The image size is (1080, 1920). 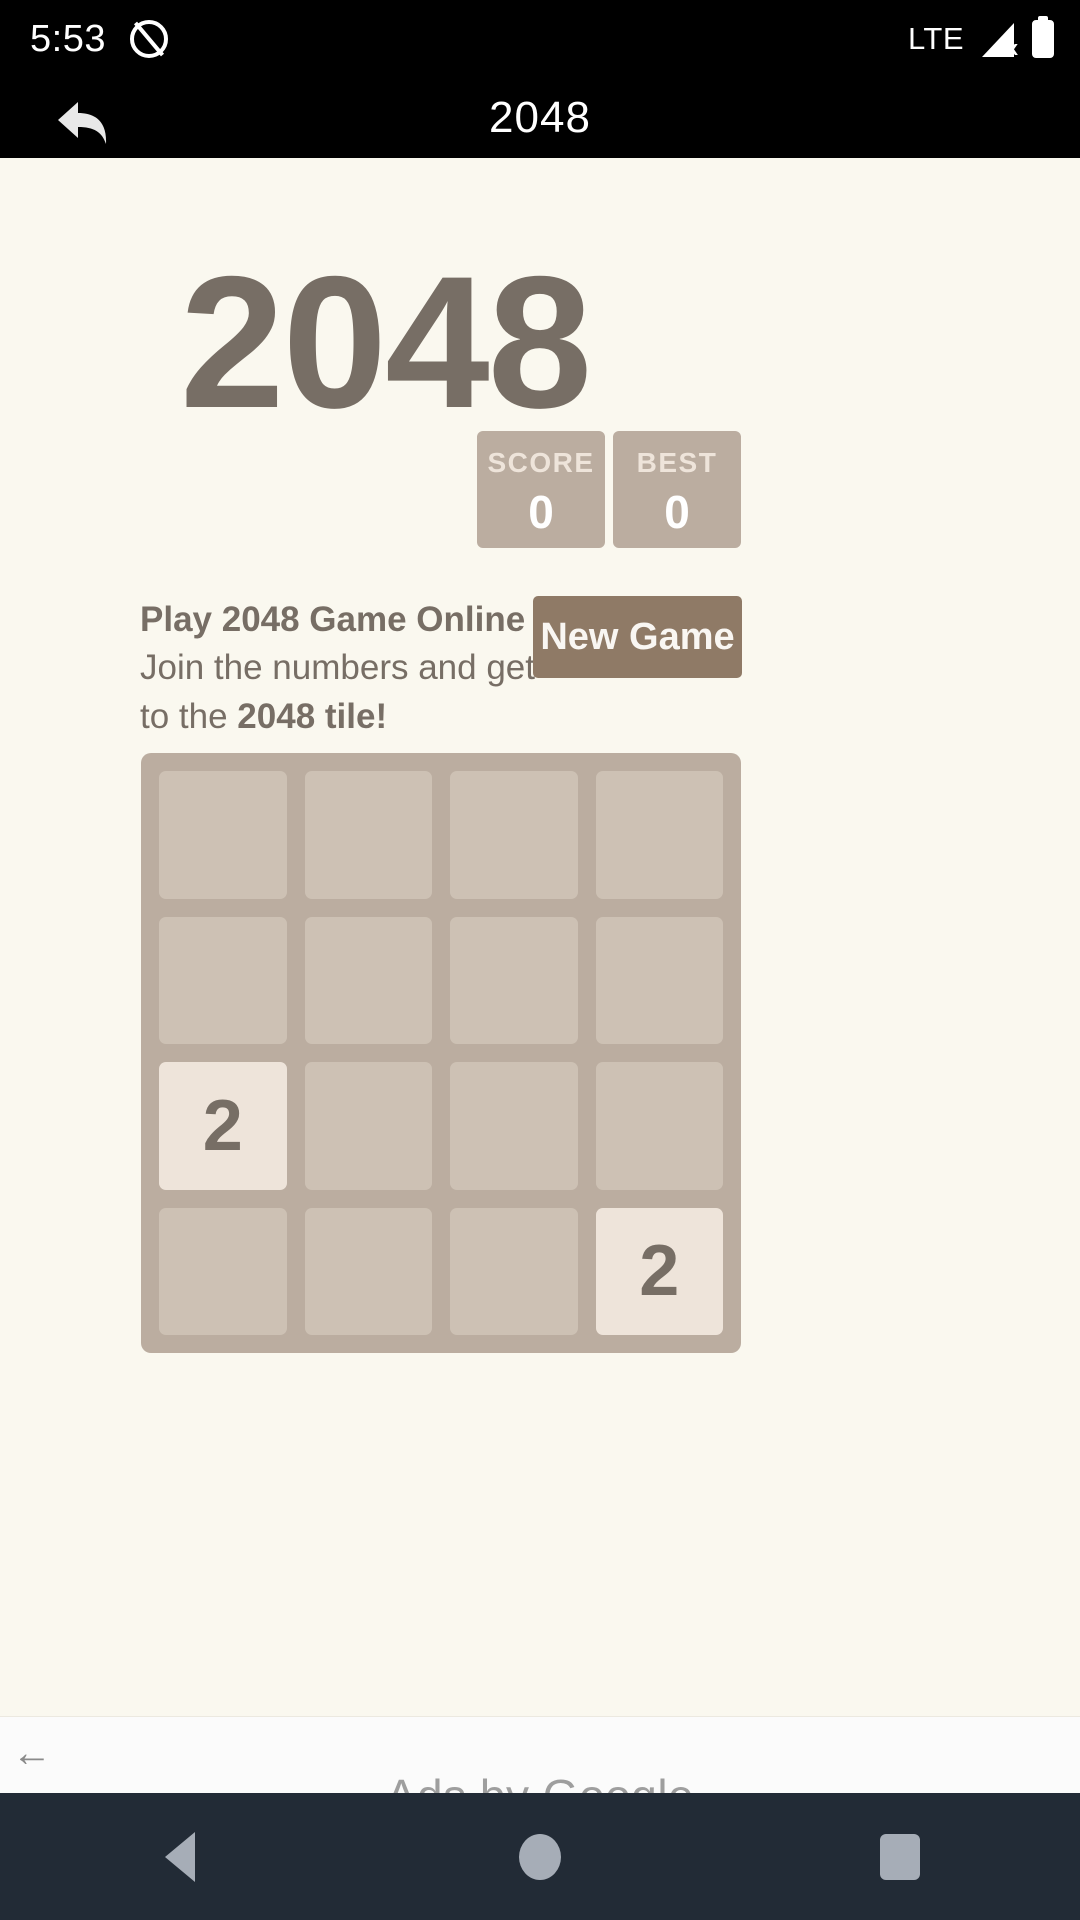 I want to click on ad-back-arrow-icon: ←, so click(x=32, y=1753).